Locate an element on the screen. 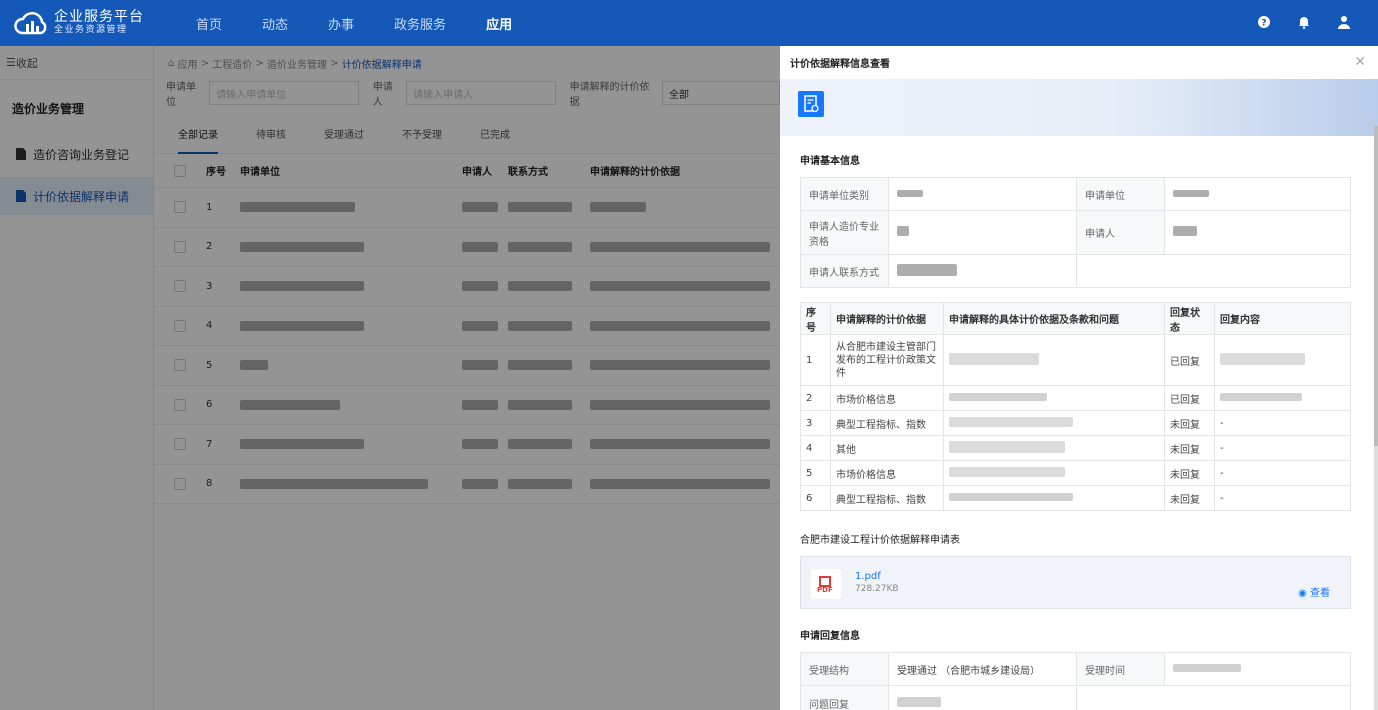  reply-info-table: 受理结构 受理通过 （合肥市城乡建设局） 受理时间 问题回复 is located at coordinates (1075, 681).